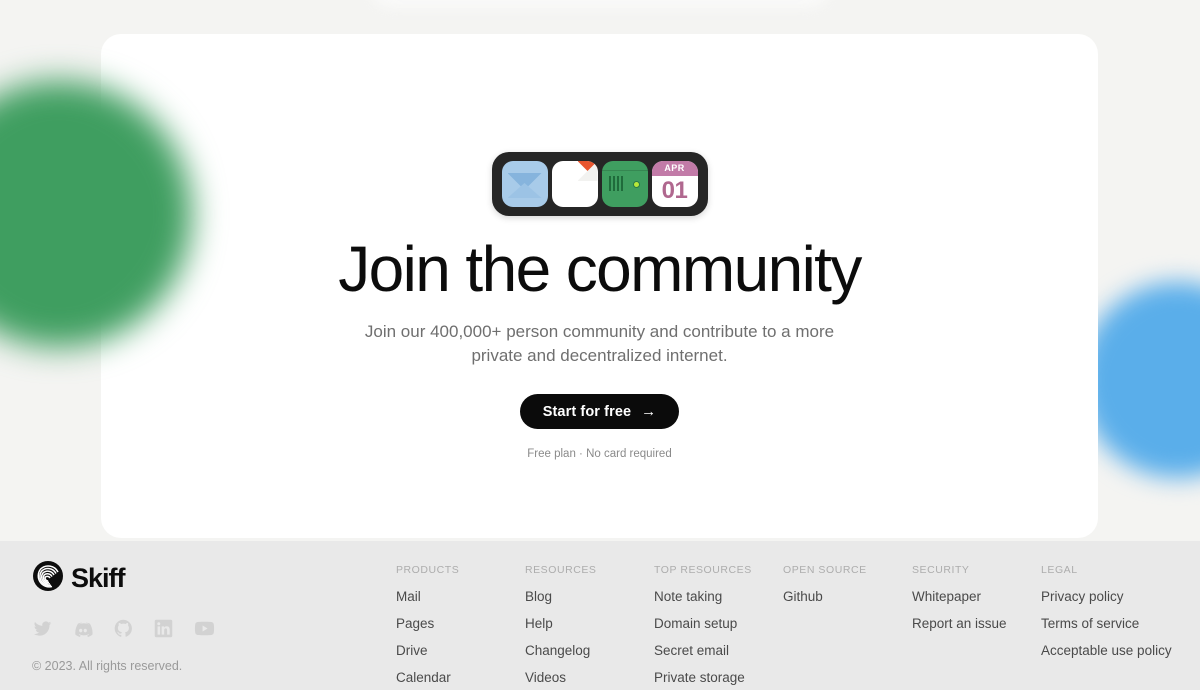 This screenshot has height=690, width=1200. What do you see at coordinates (589, 677) in the screenshot?
I see `footer-link-videos: Videos` at bounding box center [589, 677].